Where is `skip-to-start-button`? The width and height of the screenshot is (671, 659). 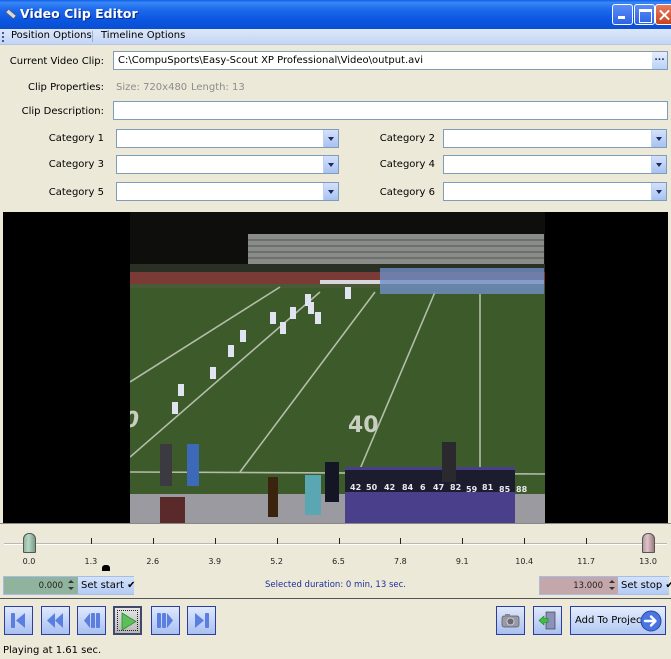 skip-to-start-button is located at coordinates (18, 620).